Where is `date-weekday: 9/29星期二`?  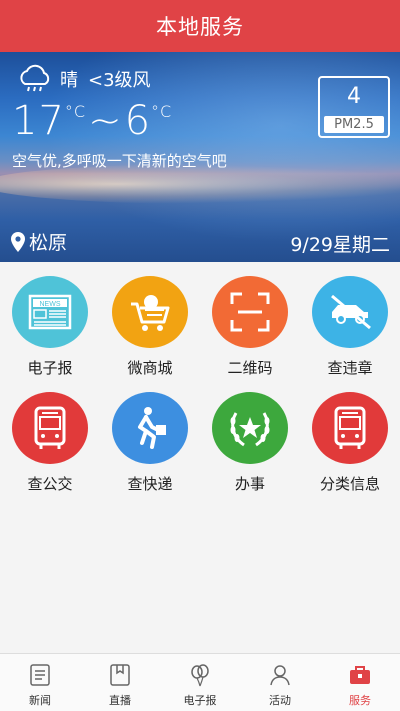 date-weekday: 9/29星期二 is located at coordinates (340, 245).